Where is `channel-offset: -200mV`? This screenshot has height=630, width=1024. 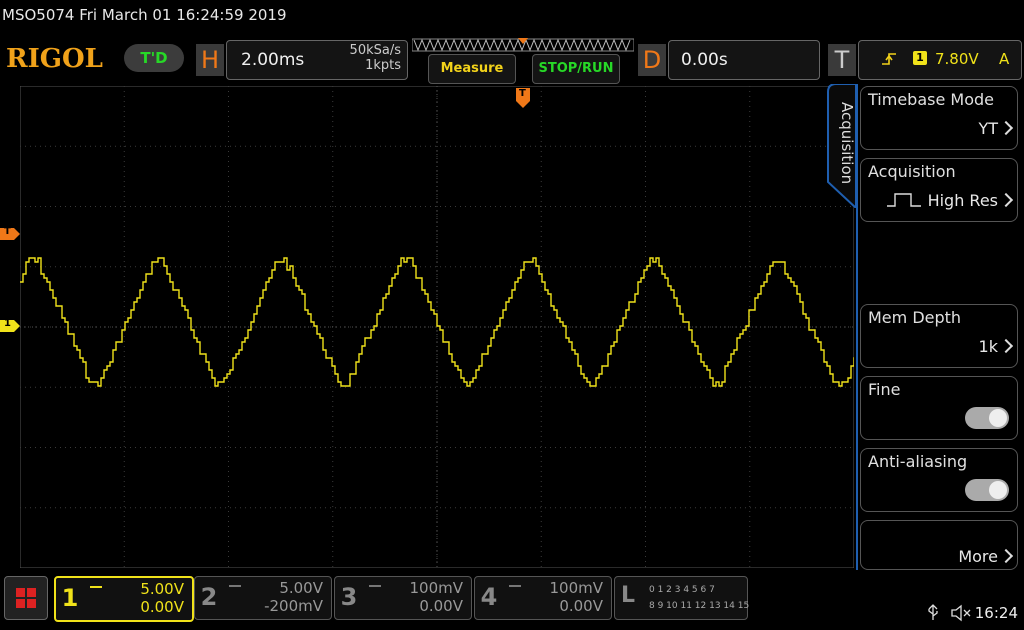 channel-offset: -200mV is located at coordinates (293, 606).